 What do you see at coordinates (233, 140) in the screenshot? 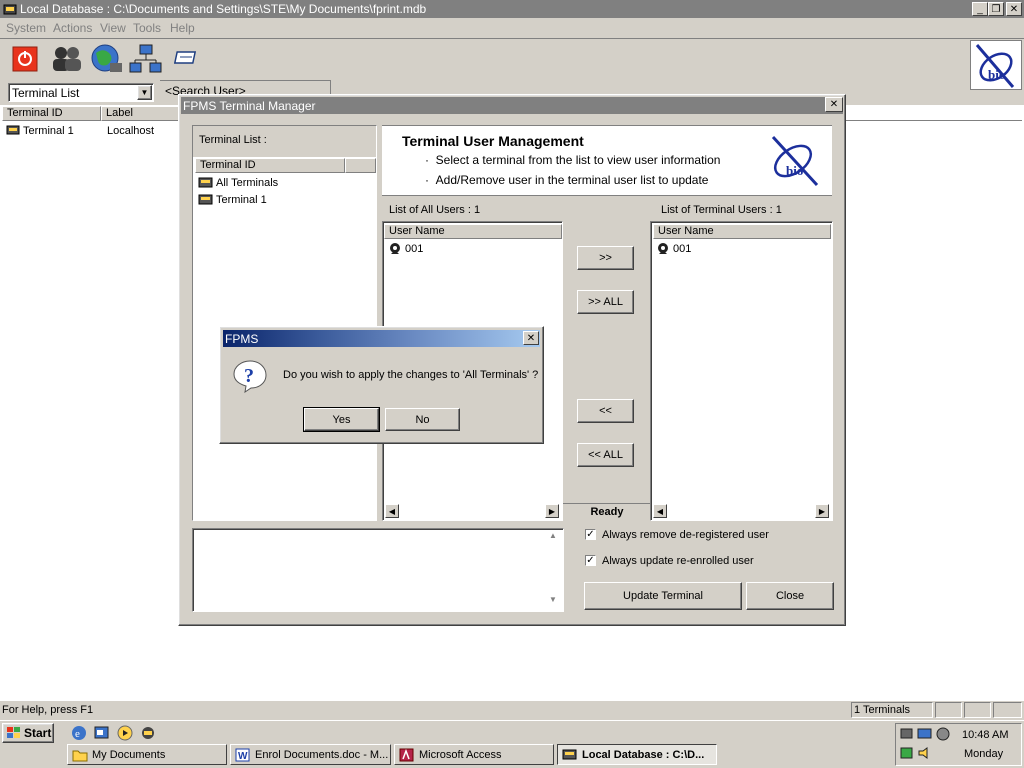
I see `terminal-list-label: Terminal List :` at bounding box center [233, 140].